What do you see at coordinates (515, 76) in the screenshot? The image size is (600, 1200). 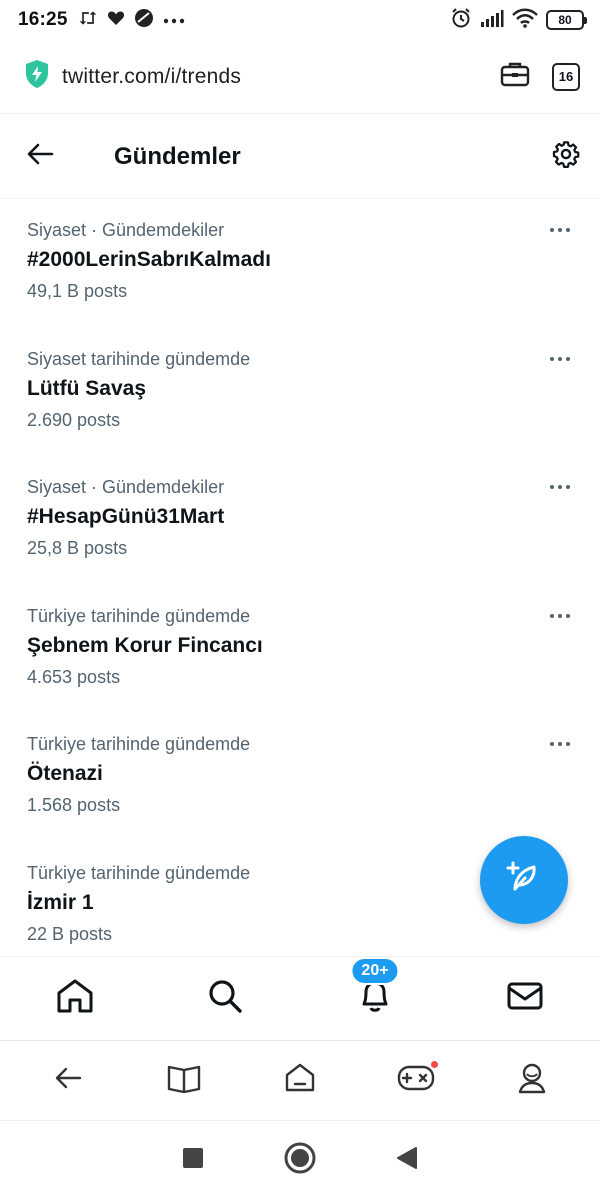 I see `toolbox-icon` at bounding box center [515, 76].